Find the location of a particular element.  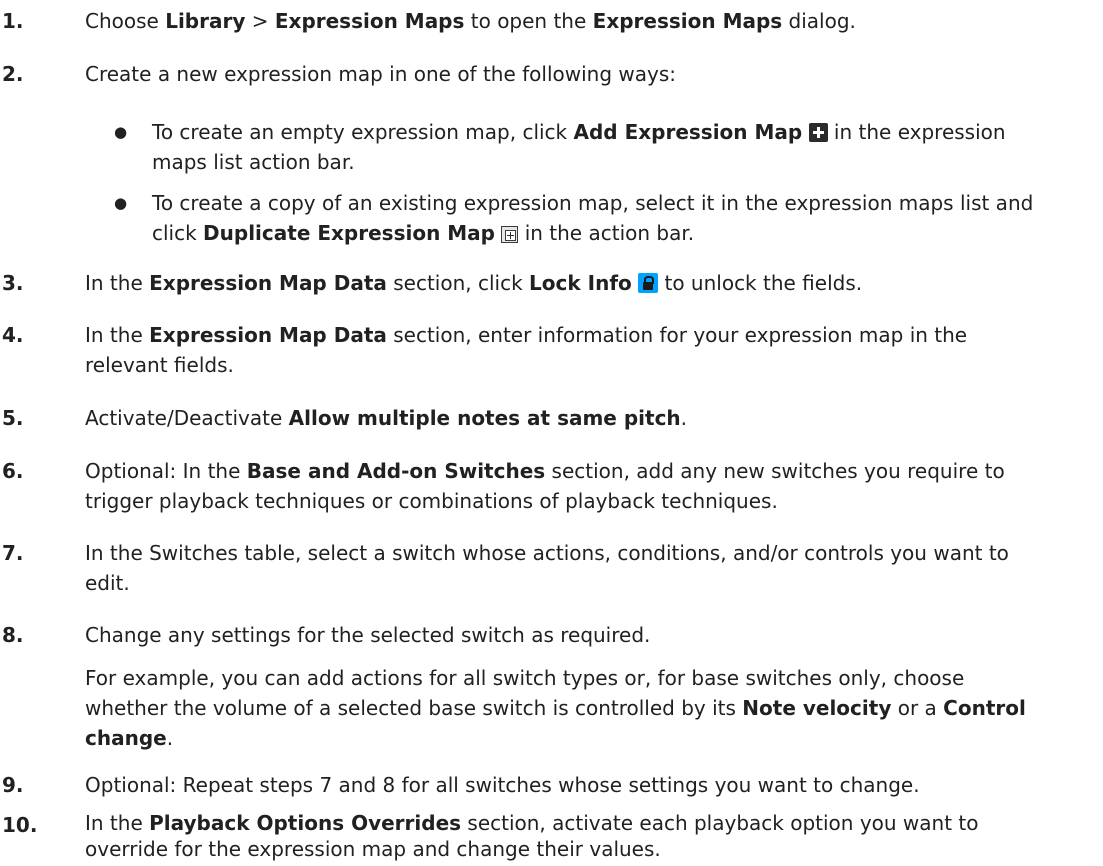

lock-icon is located at coordinates (648, 283).